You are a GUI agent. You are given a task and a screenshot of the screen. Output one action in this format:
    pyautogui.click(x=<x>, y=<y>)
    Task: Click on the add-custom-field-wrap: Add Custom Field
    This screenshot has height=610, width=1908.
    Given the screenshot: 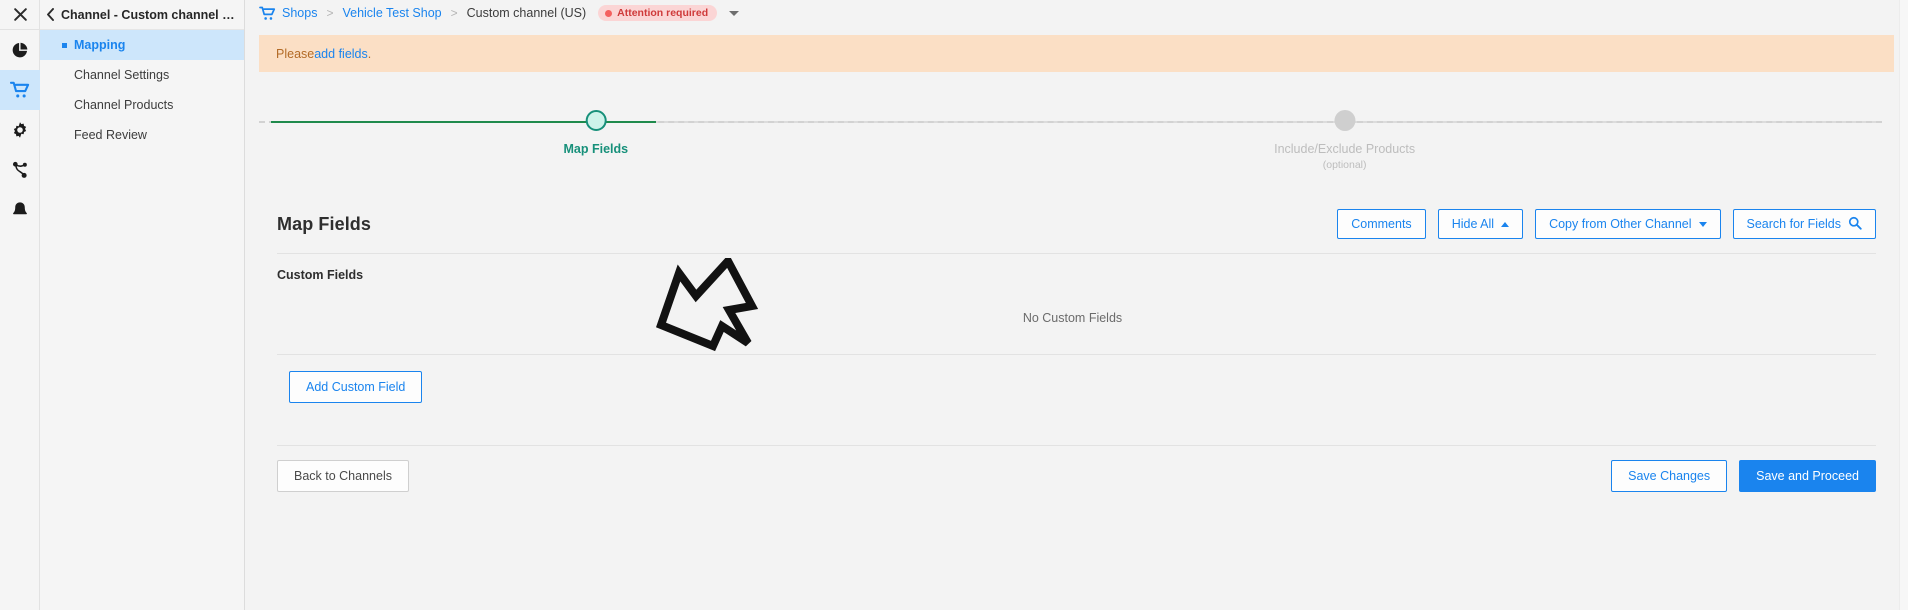 What is the action you would take?
    pyautogui.click(x=1076, y=379)
    